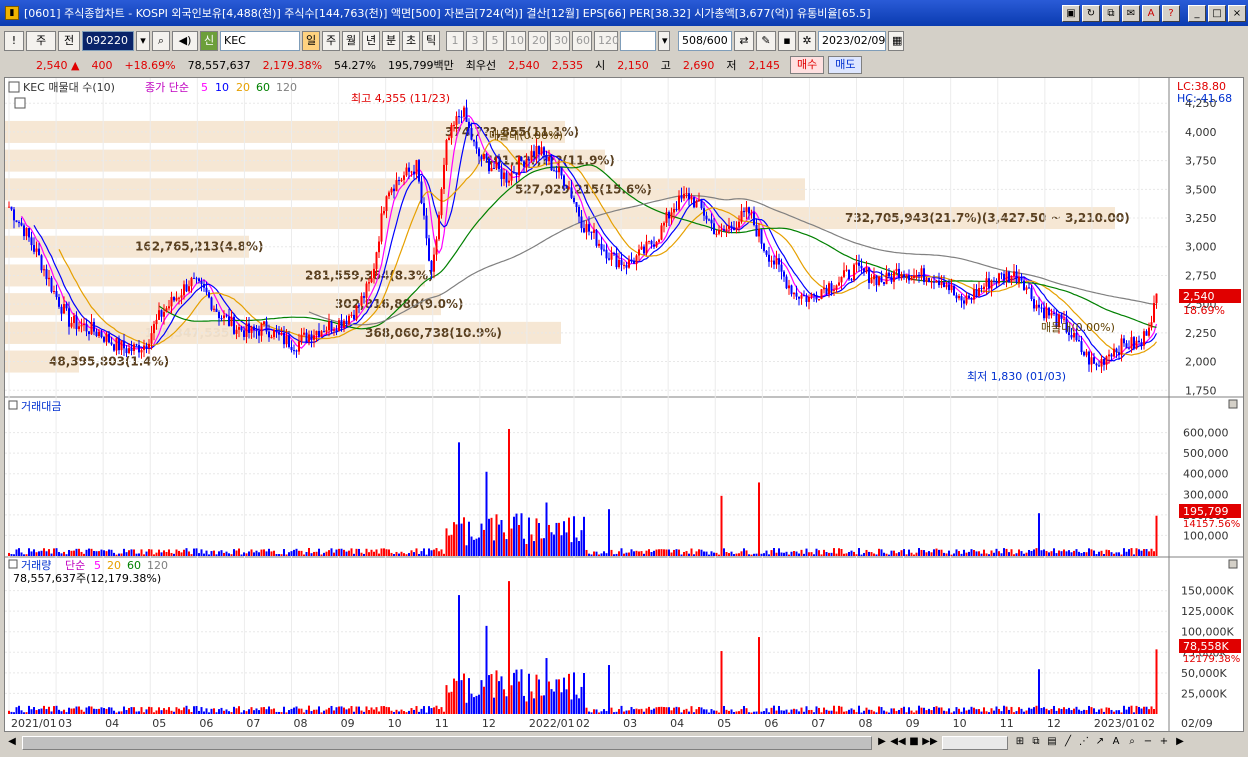  What do you see at coordinates (1148, 743) in the screenshot?
I see `zoom-out-icon: −` at bounding box center [1148, 743].